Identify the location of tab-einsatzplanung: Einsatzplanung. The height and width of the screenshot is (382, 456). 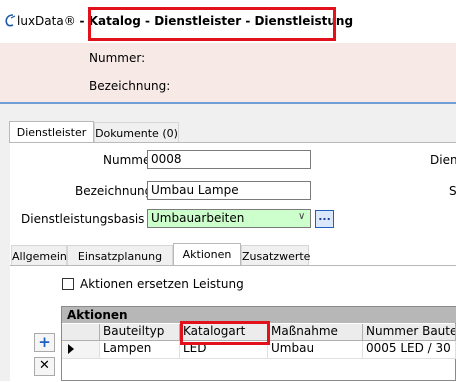
(120, 255).